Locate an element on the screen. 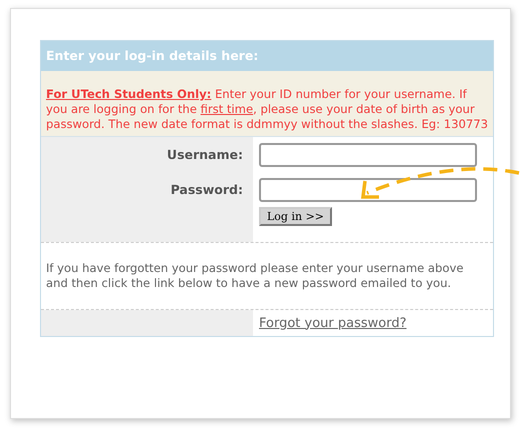 The width and height of the screenshot is (521, 429). notice-text: For UTech Students Only: Enter your ID number for your username. If you are logging on for the first time, please use your date of birth as your password. The new date format is ddmmyy without the slashes. Eg: 130773 is located at coordinates (267, 103).